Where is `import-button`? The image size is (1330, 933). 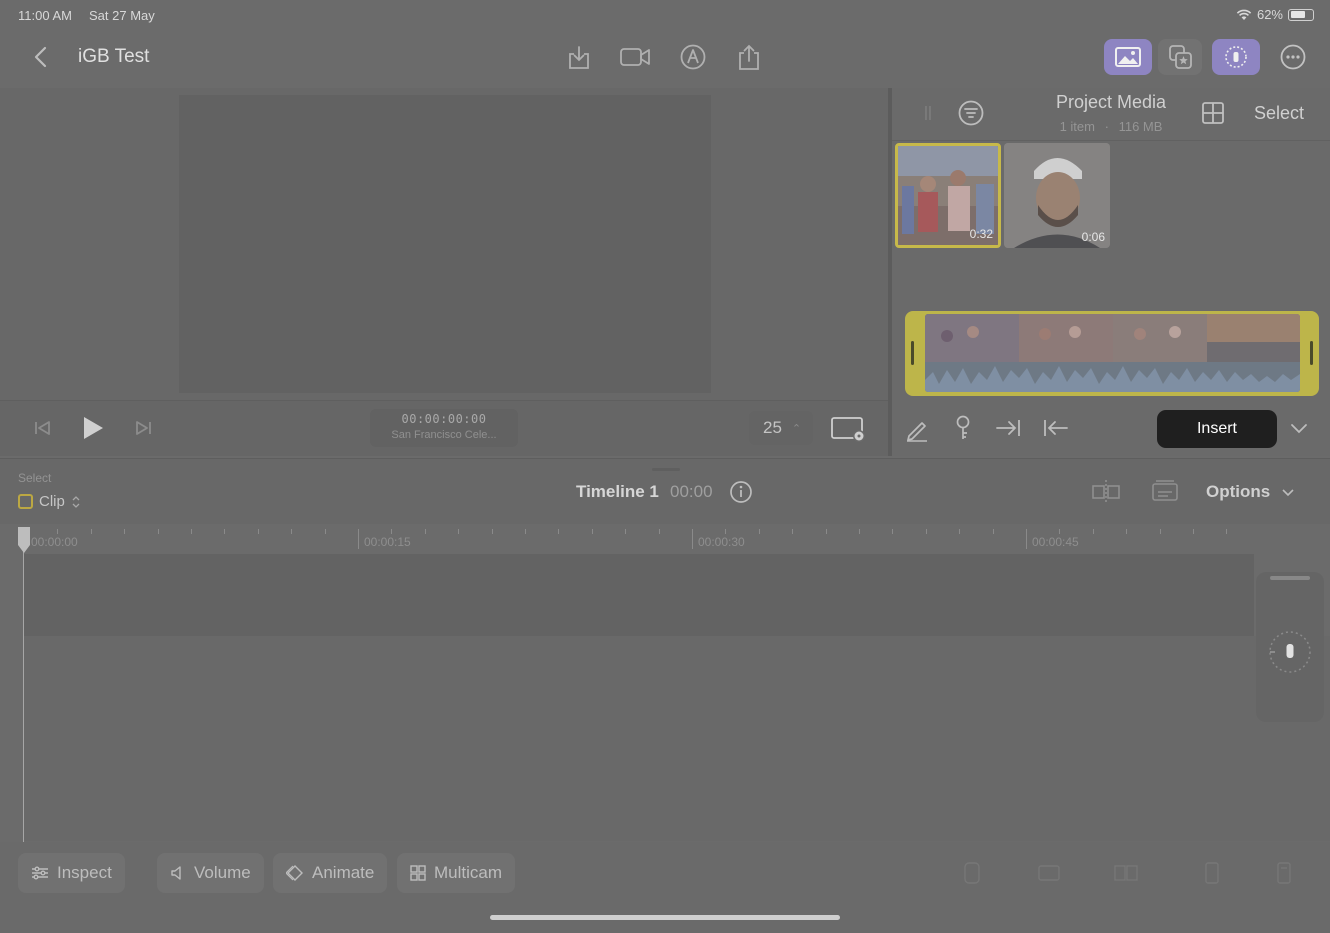
import-button is located at coordinates (579, 57).